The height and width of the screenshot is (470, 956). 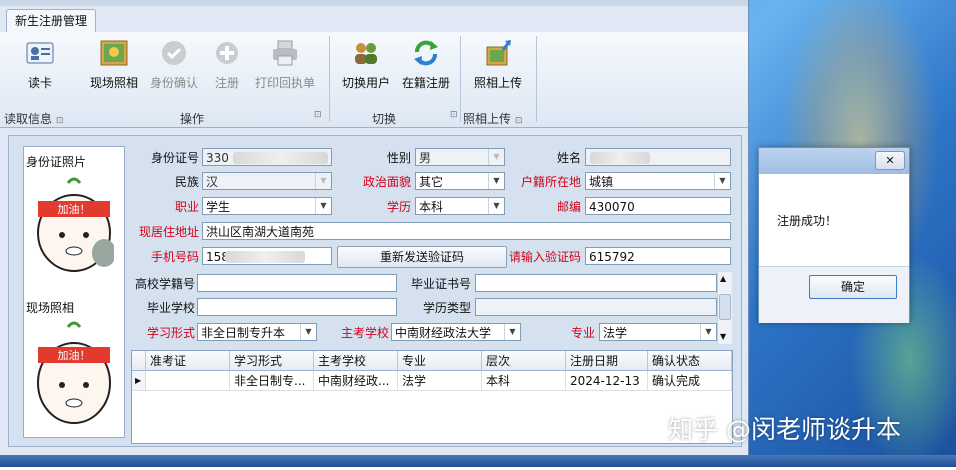 What do you see at coordinates (51, 20) in the screenshot?
I see `tab-new-student-registration: 新生注册管理` at bounding box center [51, 20].